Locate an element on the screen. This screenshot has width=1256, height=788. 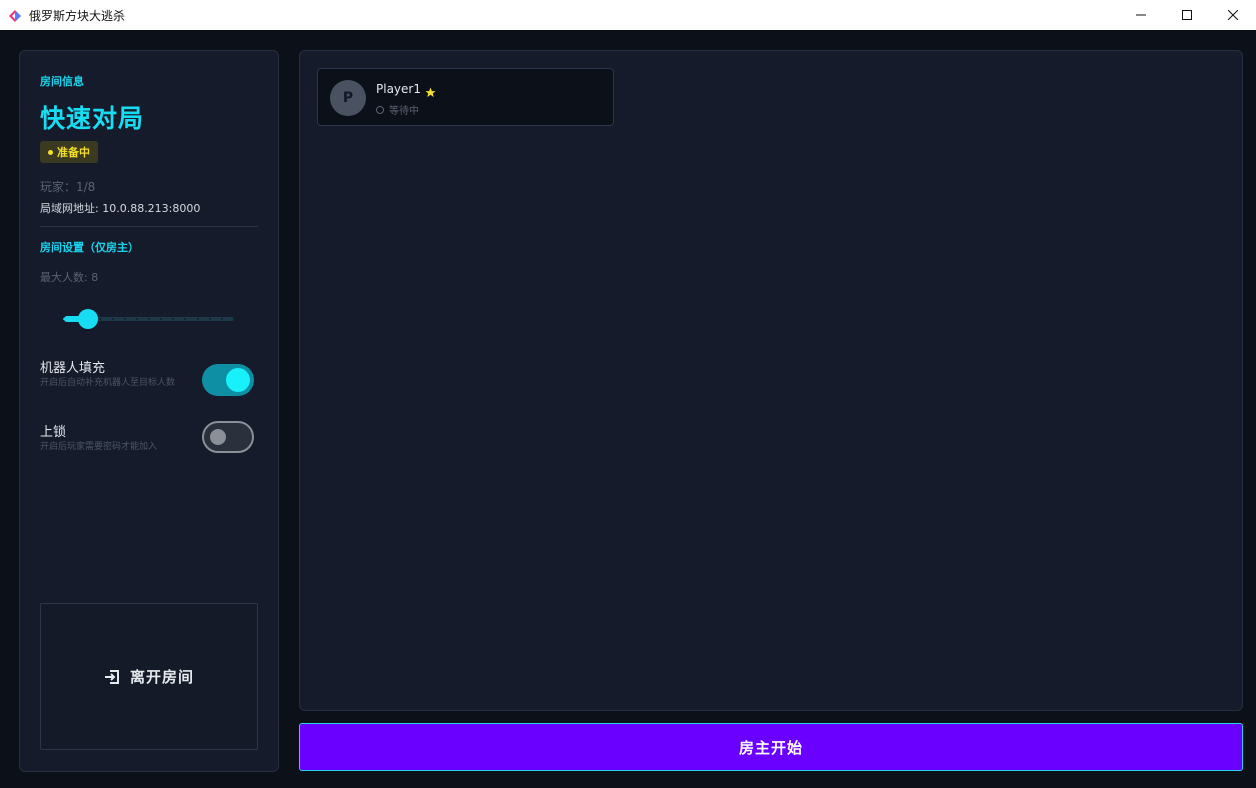
room-settings-label: 房间设置（仅房主） is located at coordinates (89, 247).